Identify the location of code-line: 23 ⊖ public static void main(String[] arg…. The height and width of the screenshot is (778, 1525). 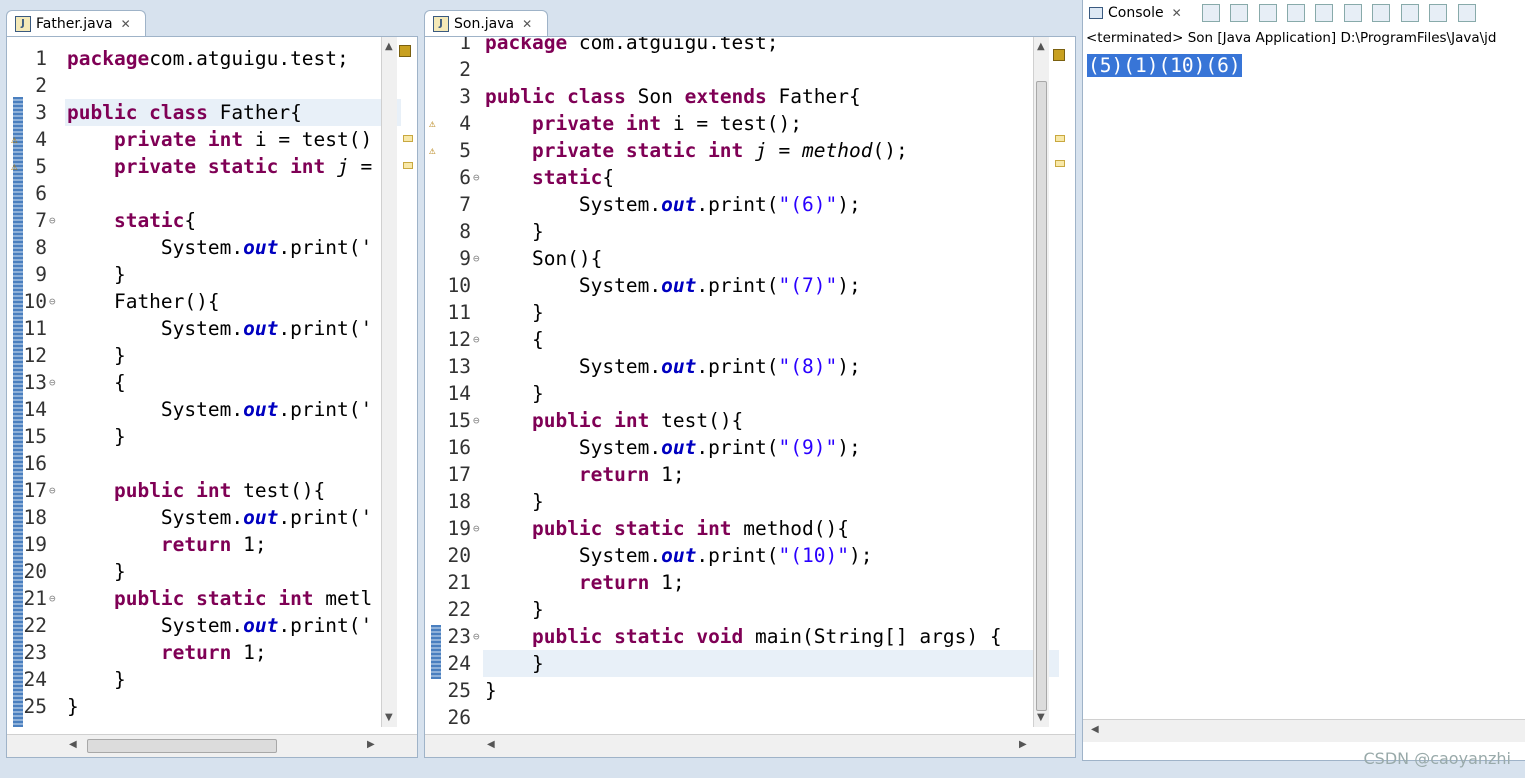
(750, 636).